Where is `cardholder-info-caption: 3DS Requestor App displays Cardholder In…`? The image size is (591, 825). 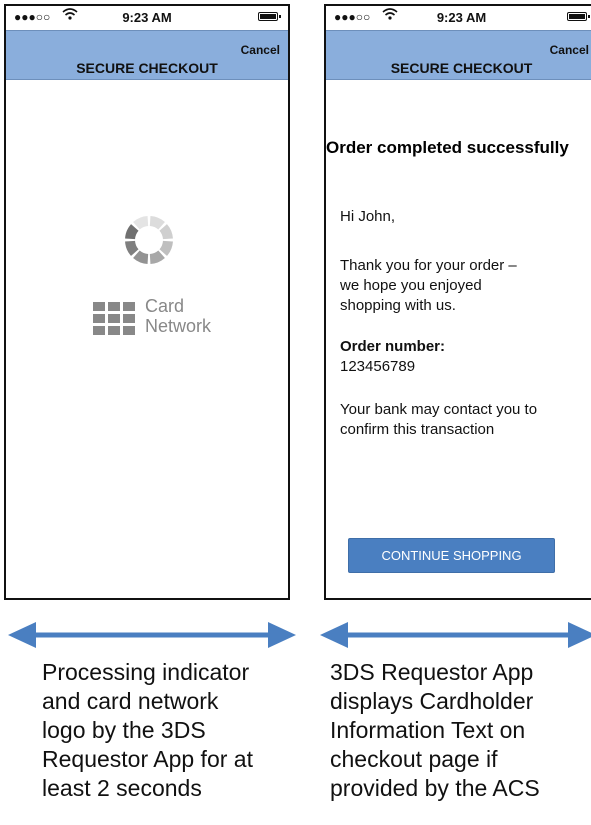
cardholder-info-caption: 3DS Requestor App displays Cardholder In… is located at coordinates (435, 730).